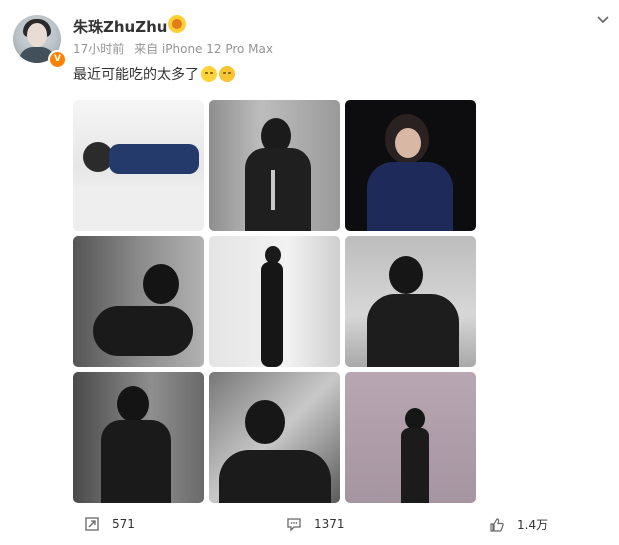  I want to click on post-source: 来自 iPhone 12 Pro Max, so click(203, 49).